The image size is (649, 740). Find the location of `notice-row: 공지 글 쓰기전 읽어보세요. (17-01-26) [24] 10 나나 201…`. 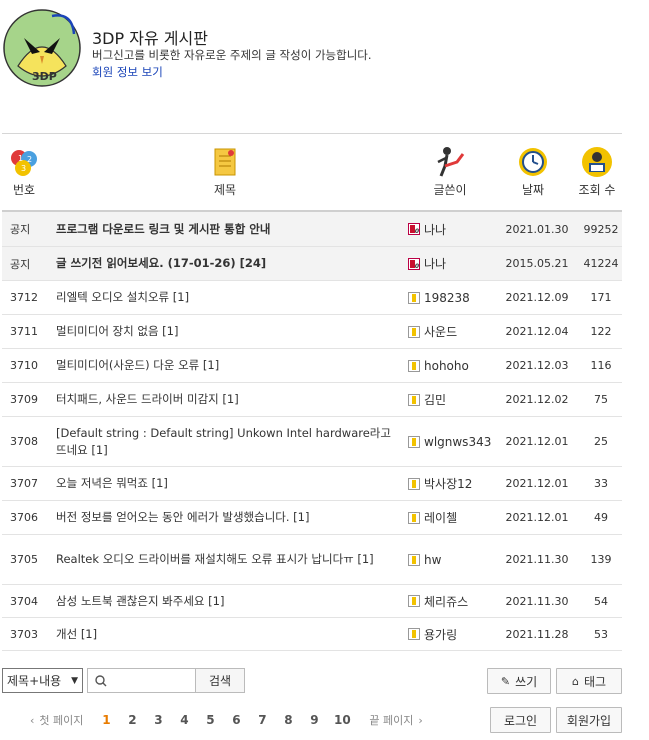

notice-row: 공지 글 쓰기전 읽어보세요. (17-01-26) [24] 10 나나 201… is located at coordinates (312, 264).